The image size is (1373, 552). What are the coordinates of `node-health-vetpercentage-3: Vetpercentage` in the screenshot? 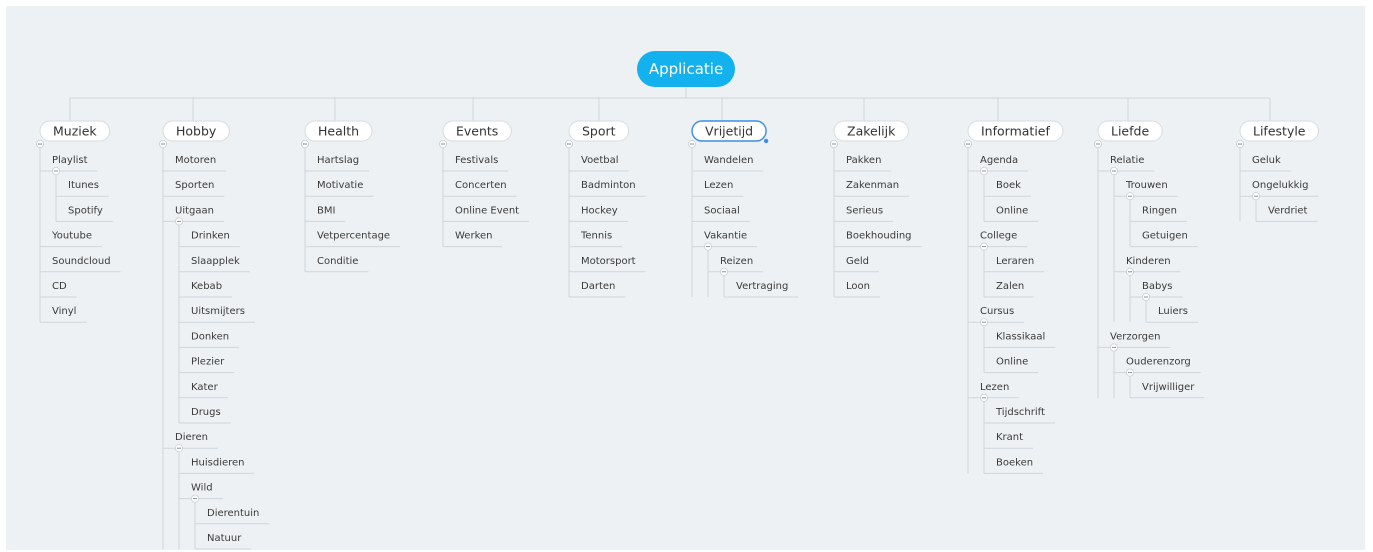 It's located at (353, 236).